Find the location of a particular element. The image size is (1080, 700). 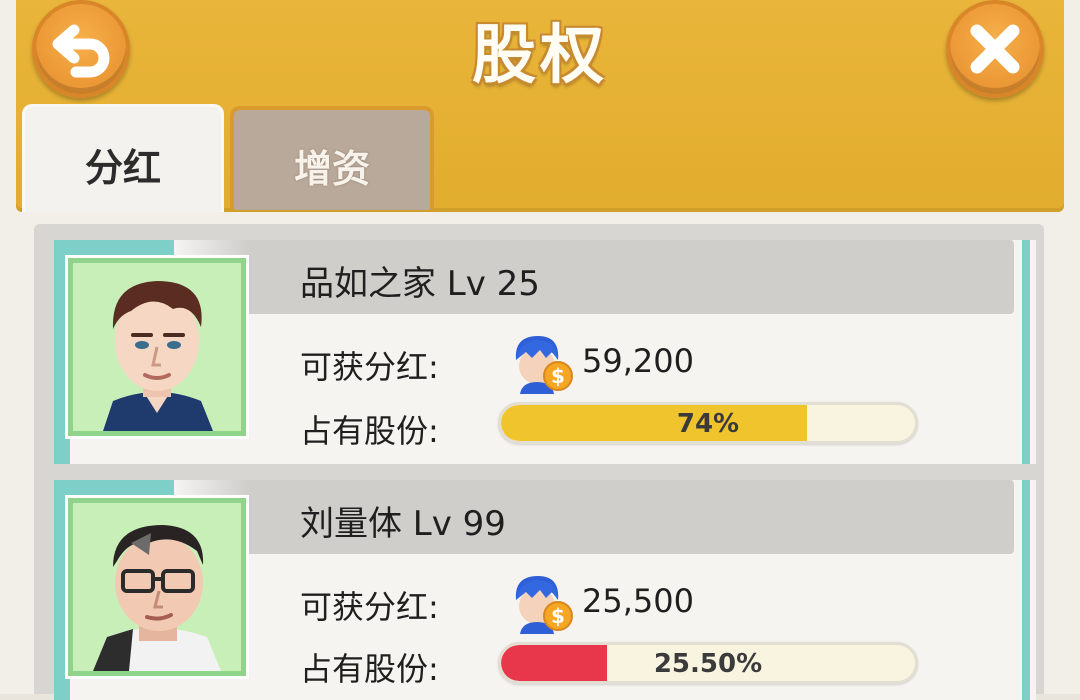

dividend-amount: 25,500 is located at coordinates (638, 601).